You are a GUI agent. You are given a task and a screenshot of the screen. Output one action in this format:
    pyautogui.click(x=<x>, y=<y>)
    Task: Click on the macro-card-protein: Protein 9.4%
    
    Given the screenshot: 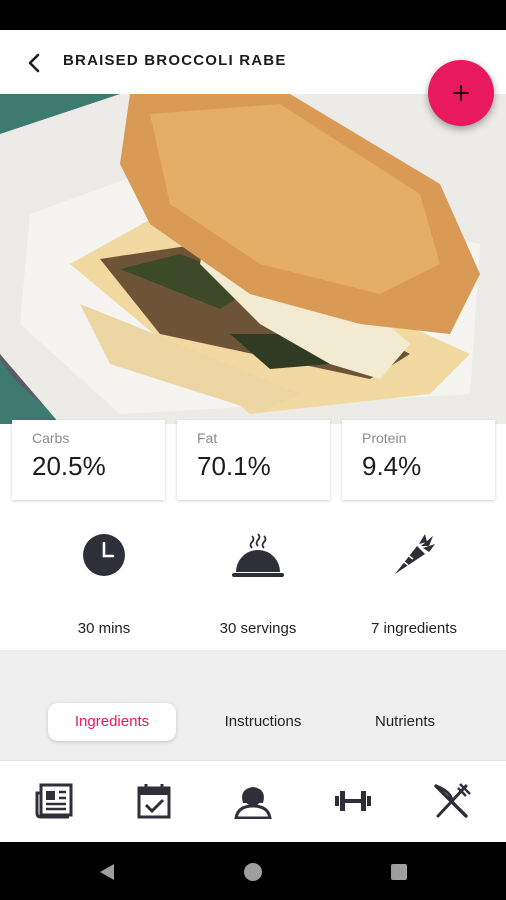 What is the action you would take?
    pyautogui.click(x=418, y=460)
    